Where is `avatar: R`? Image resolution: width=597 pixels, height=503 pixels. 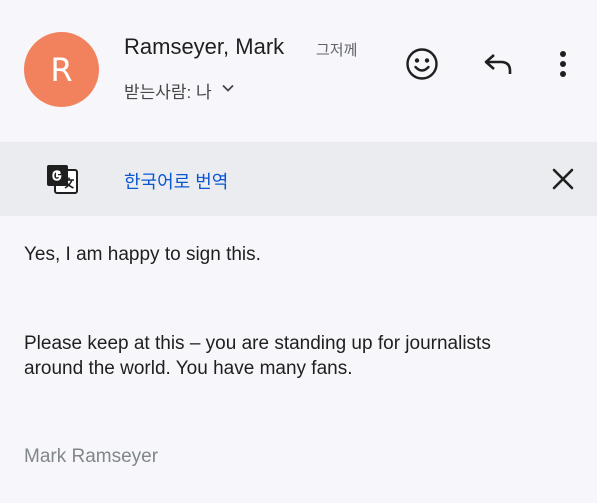 avatar: R is located at coordinates (61, 69).